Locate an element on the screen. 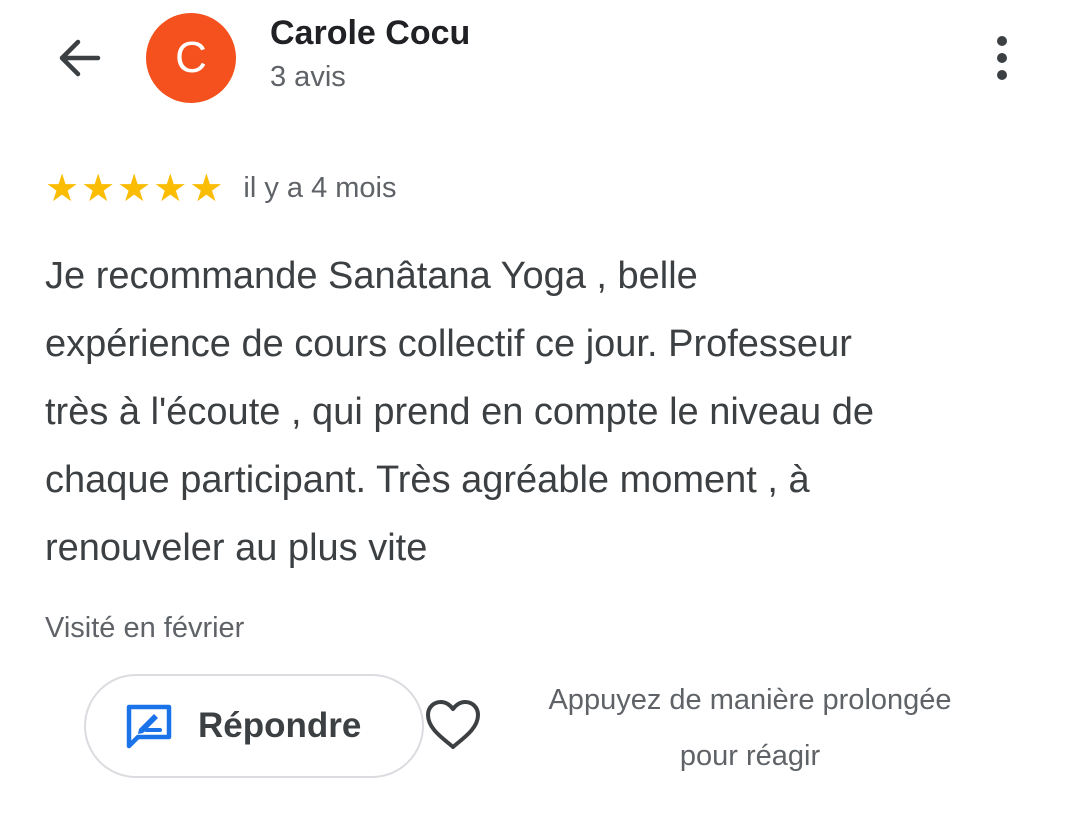 This screenshot has height=820, width=1080. rating-row: ★ ★ ★ ★ ★ il y a 4 mois is located at coordinates (221, 188).